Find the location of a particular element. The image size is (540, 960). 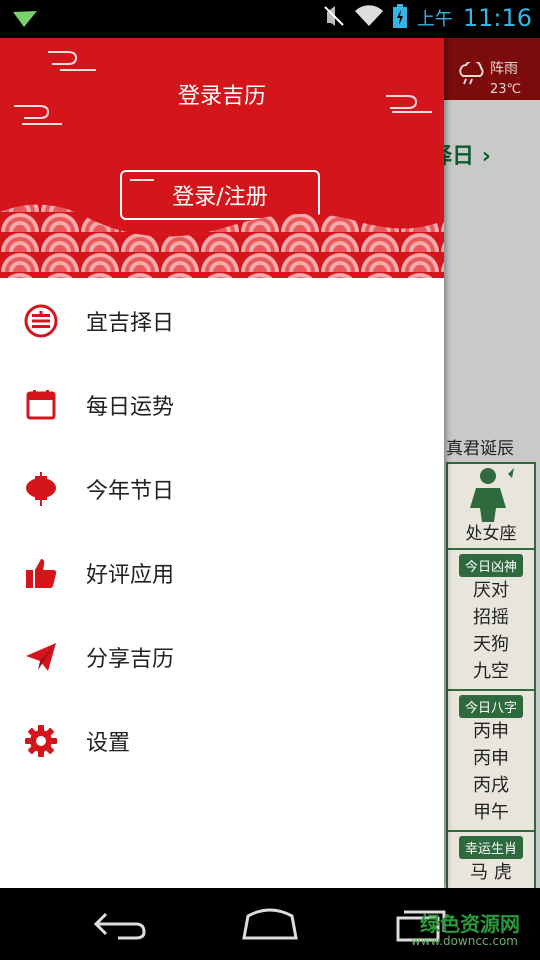

menu-label: 分享吉历 is located at coordinates (130, 659).